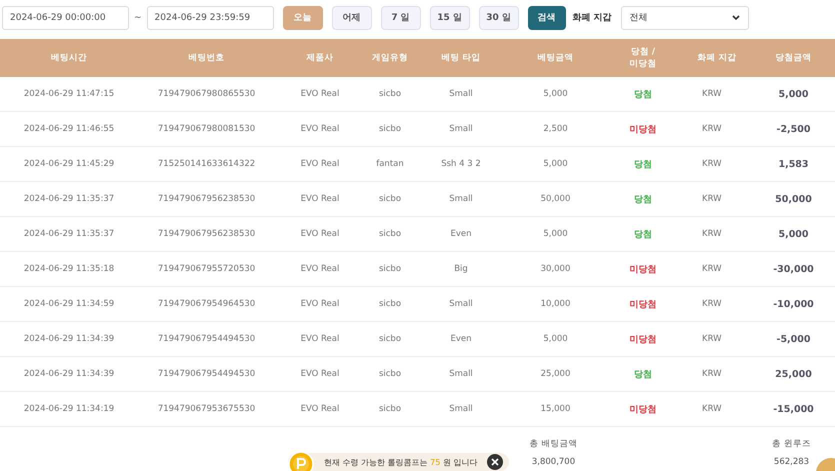 This screenshot has width=835, height=471. I want to click on column-header: 게임유형, so click(390, 58).